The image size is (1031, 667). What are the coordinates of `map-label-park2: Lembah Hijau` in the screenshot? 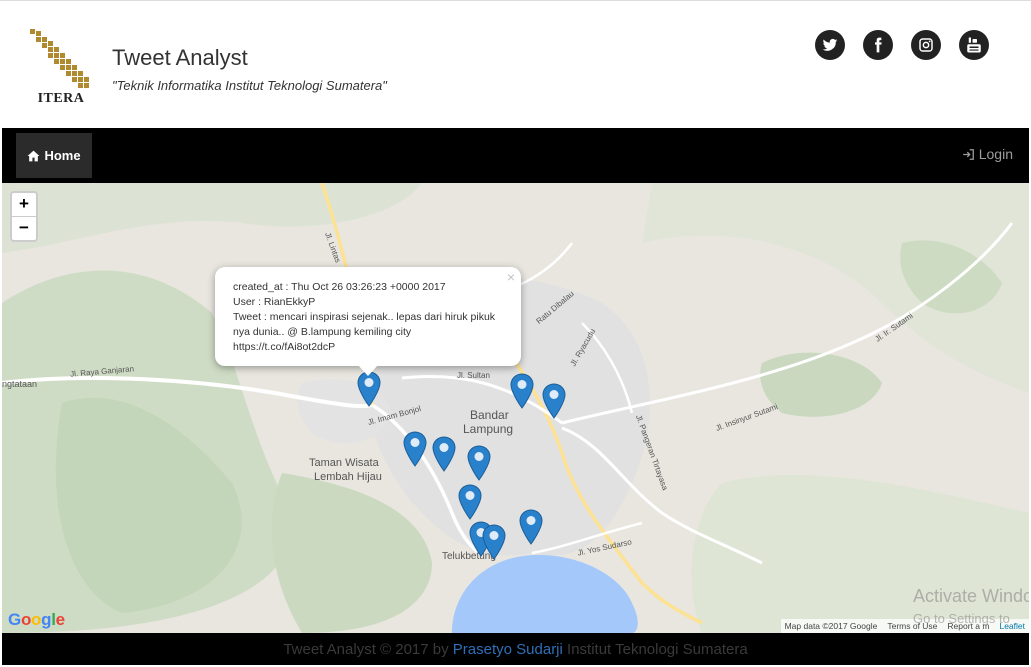 It's located at (348, 477).